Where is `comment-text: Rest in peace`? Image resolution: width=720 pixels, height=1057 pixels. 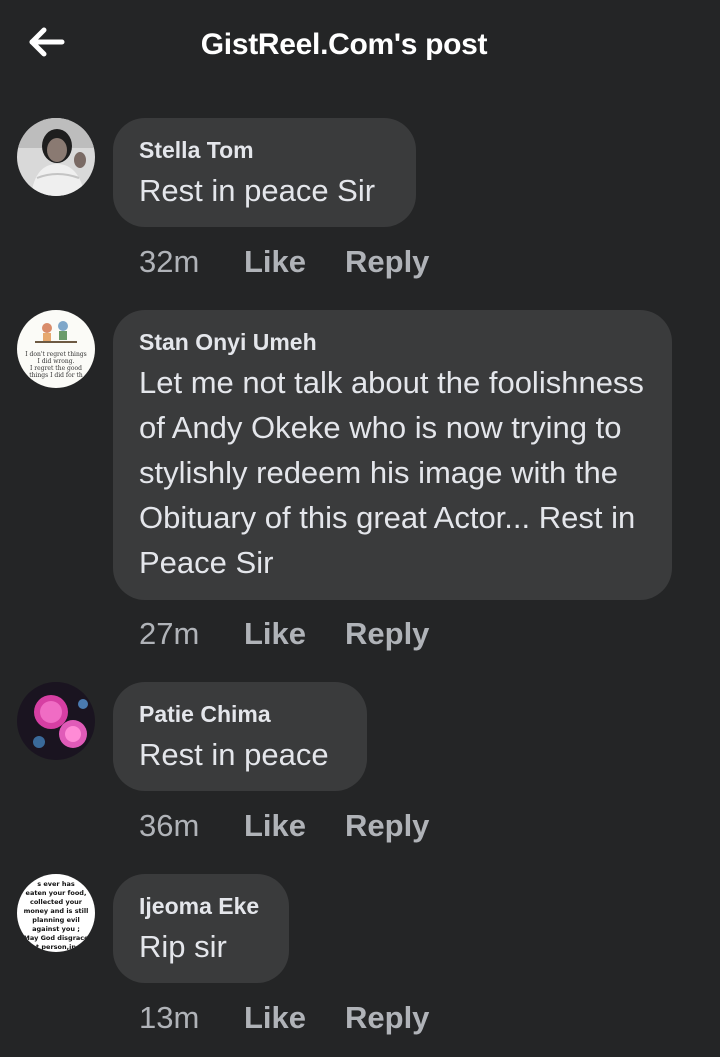
comment-text: Rest in peace is located at coordinates (234, 754).